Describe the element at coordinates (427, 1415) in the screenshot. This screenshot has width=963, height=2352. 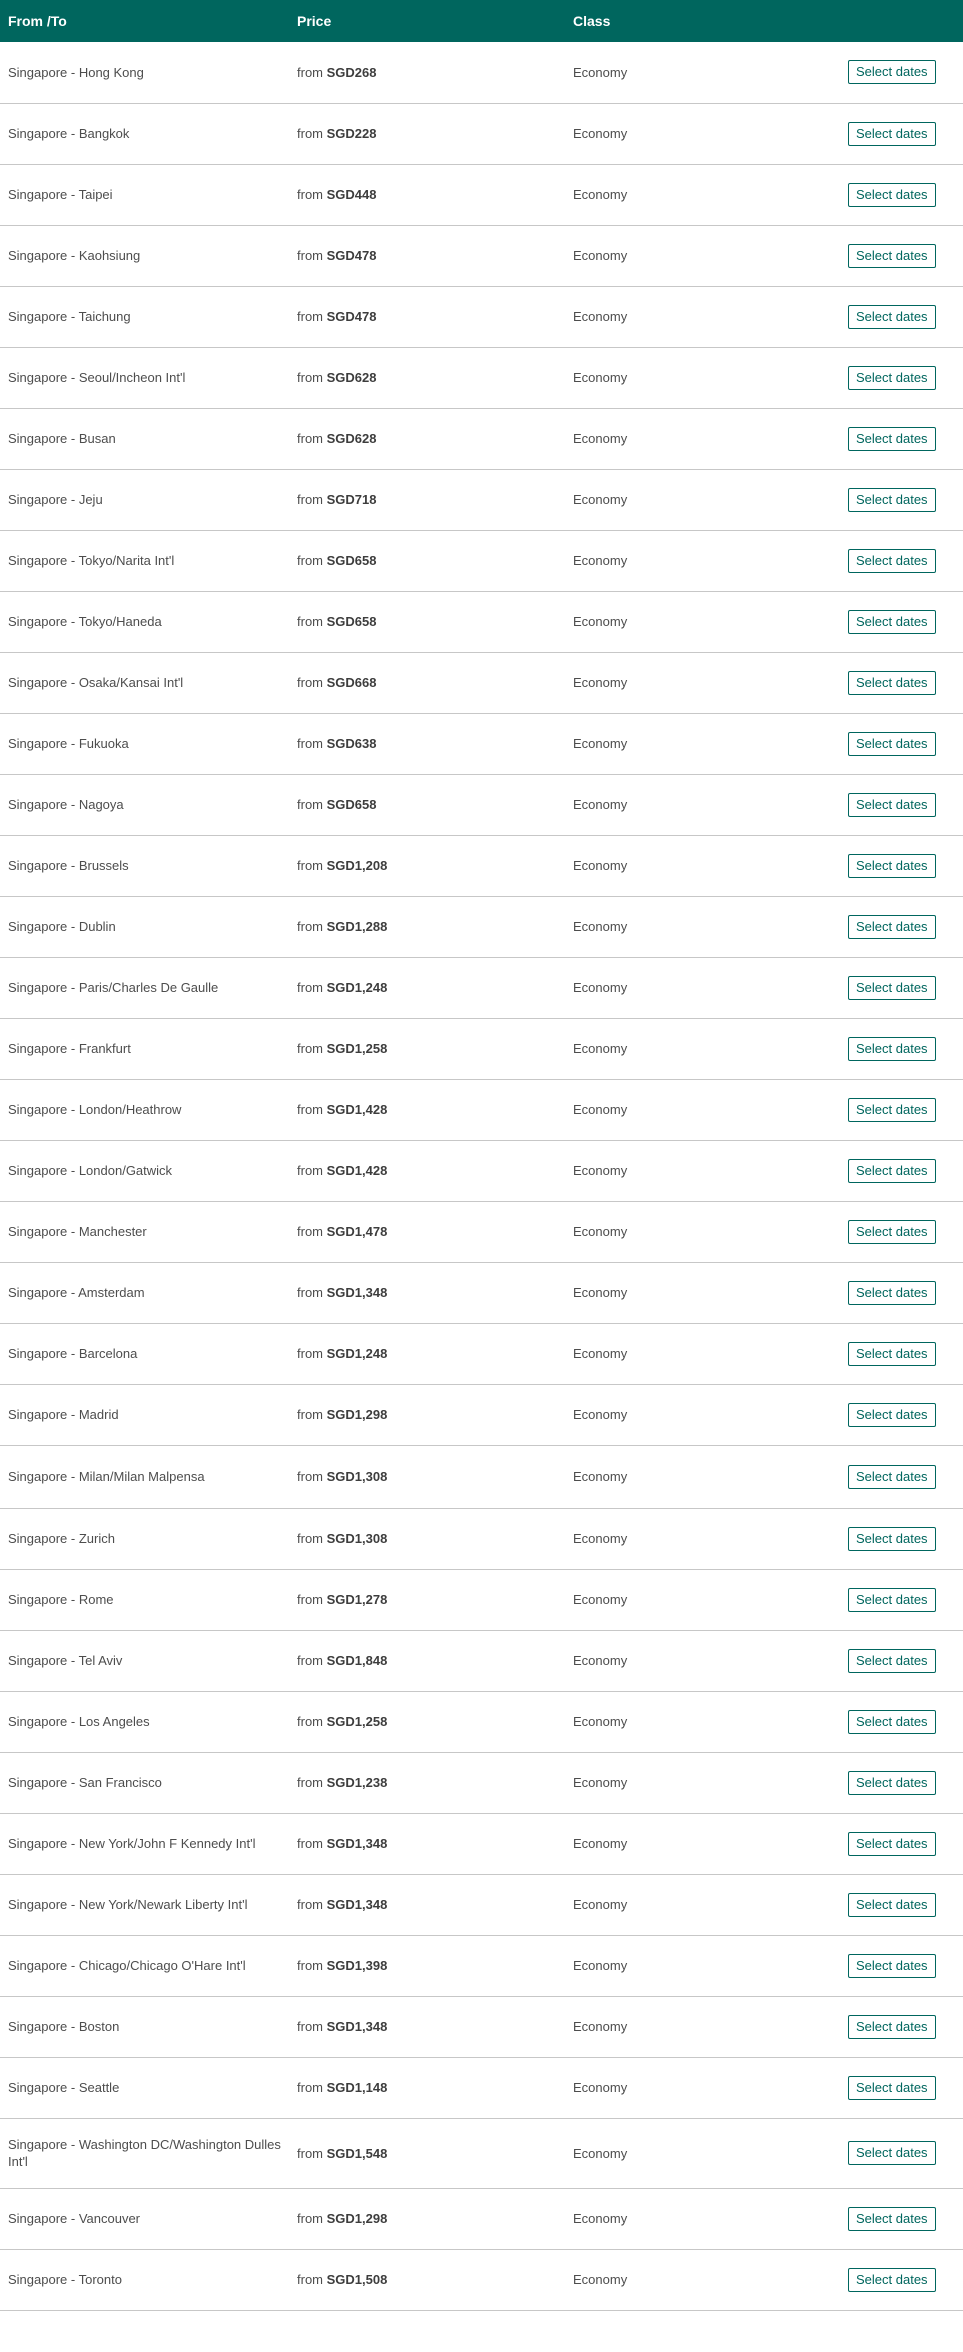
I see `price-cell: from SGD1,298` at that location.